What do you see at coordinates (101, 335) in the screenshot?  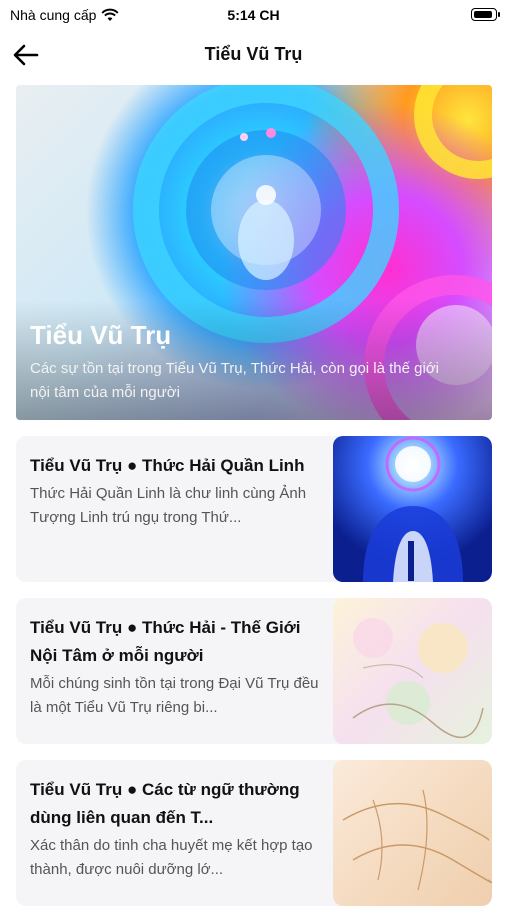 I see `hero-title: Tiểu Vũ Trụ` at bounding box center [101, 335].